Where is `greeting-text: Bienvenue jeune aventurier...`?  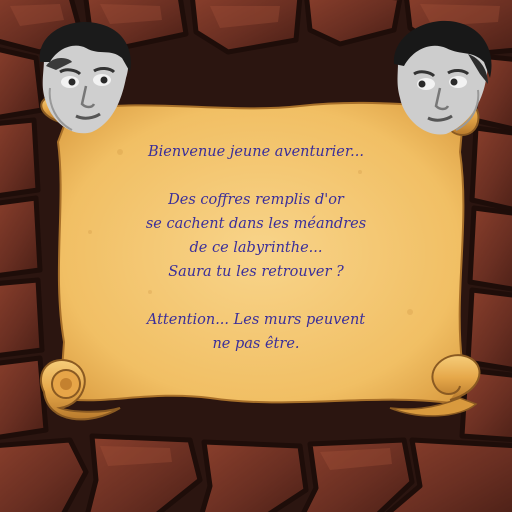
greeting-text: Bienvenue jeune aventurier... is located at coordinates (256, 152).